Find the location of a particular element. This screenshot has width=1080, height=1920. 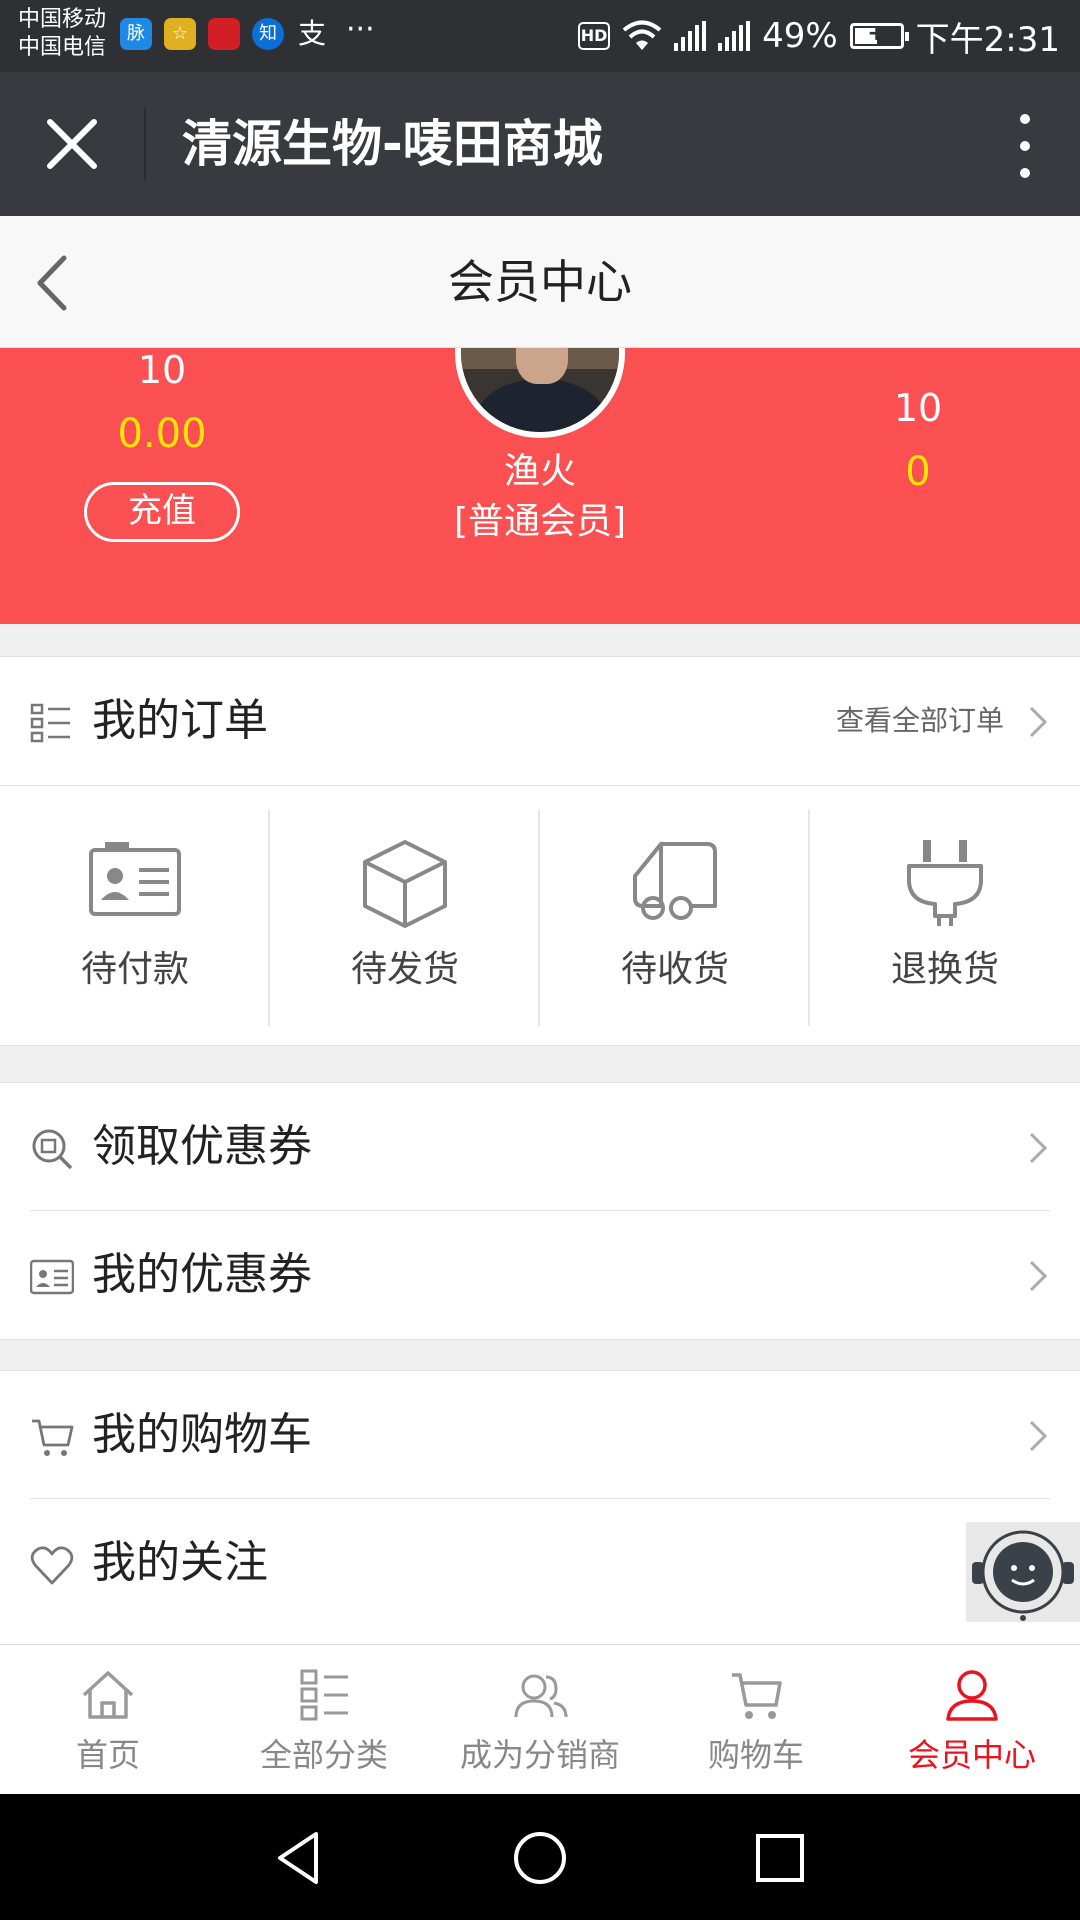

tab-cart: 购物车 is located at coordinates (756, 1720).